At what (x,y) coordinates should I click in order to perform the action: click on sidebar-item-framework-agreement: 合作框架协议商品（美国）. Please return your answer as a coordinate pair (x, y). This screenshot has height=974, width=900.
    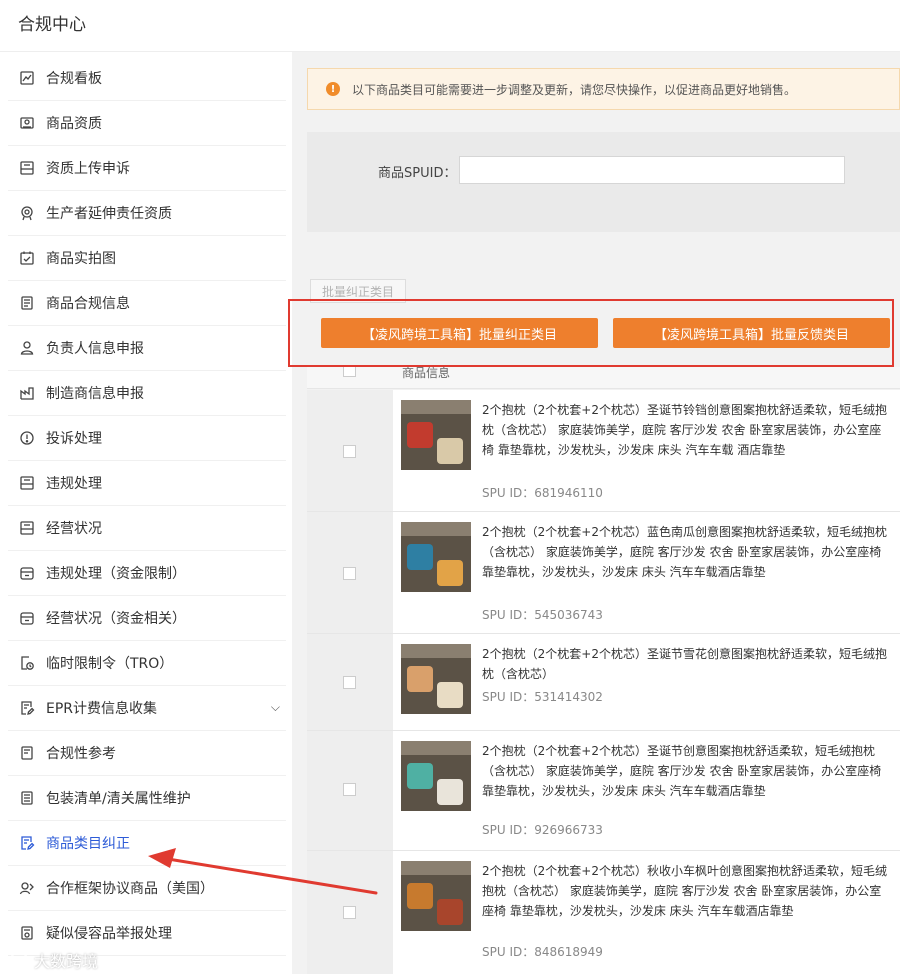
    Looking at the image, I should click on (147, 888).